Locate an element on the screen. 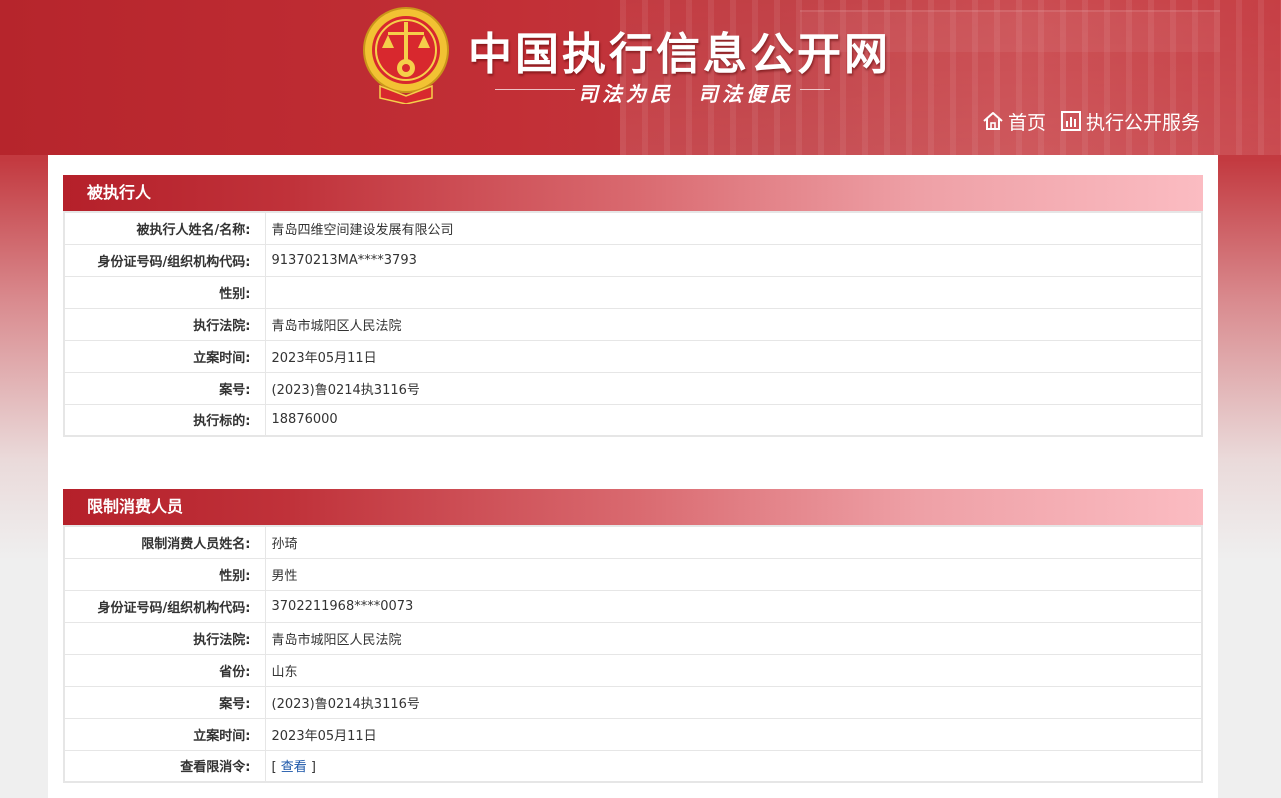  chart-icon is located at coordinates (1071, 121).